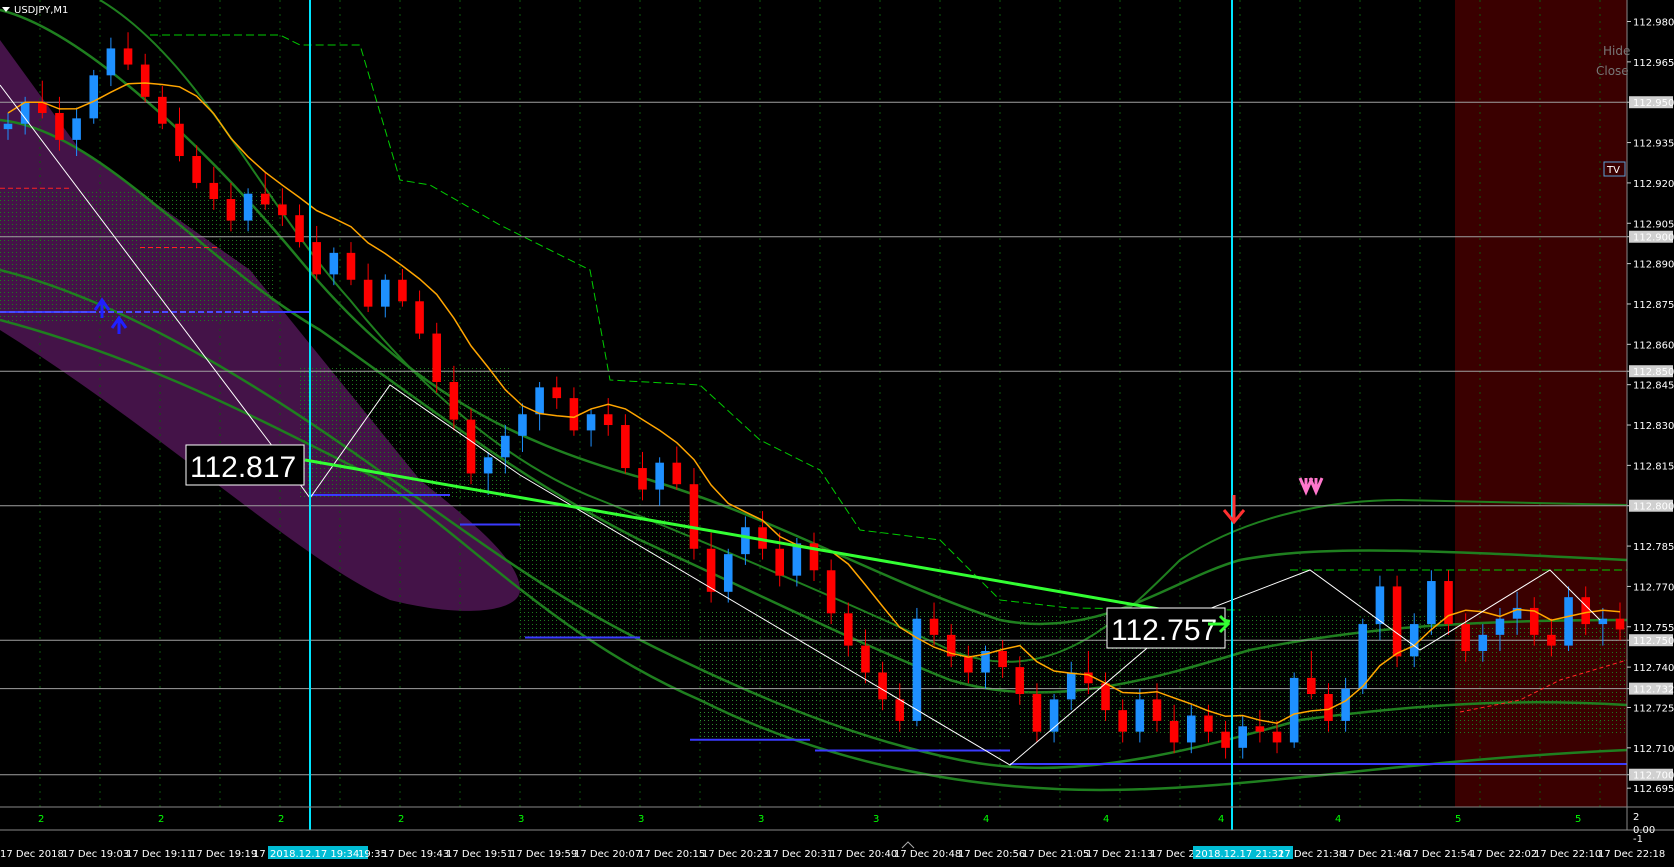 The image size is (1674, 867). What do you see at coordinates (95, 854) in the screenshot?
I see `time-label: 17 Dec 19:03` at bounding box center [95, 854].